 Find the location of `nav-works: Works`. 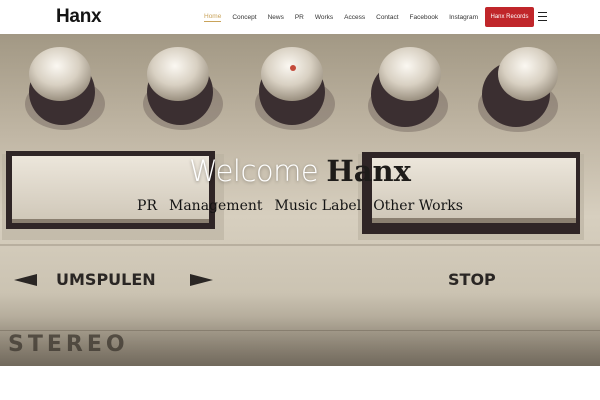

nav-works: Works is located at coordinates (324, 17).